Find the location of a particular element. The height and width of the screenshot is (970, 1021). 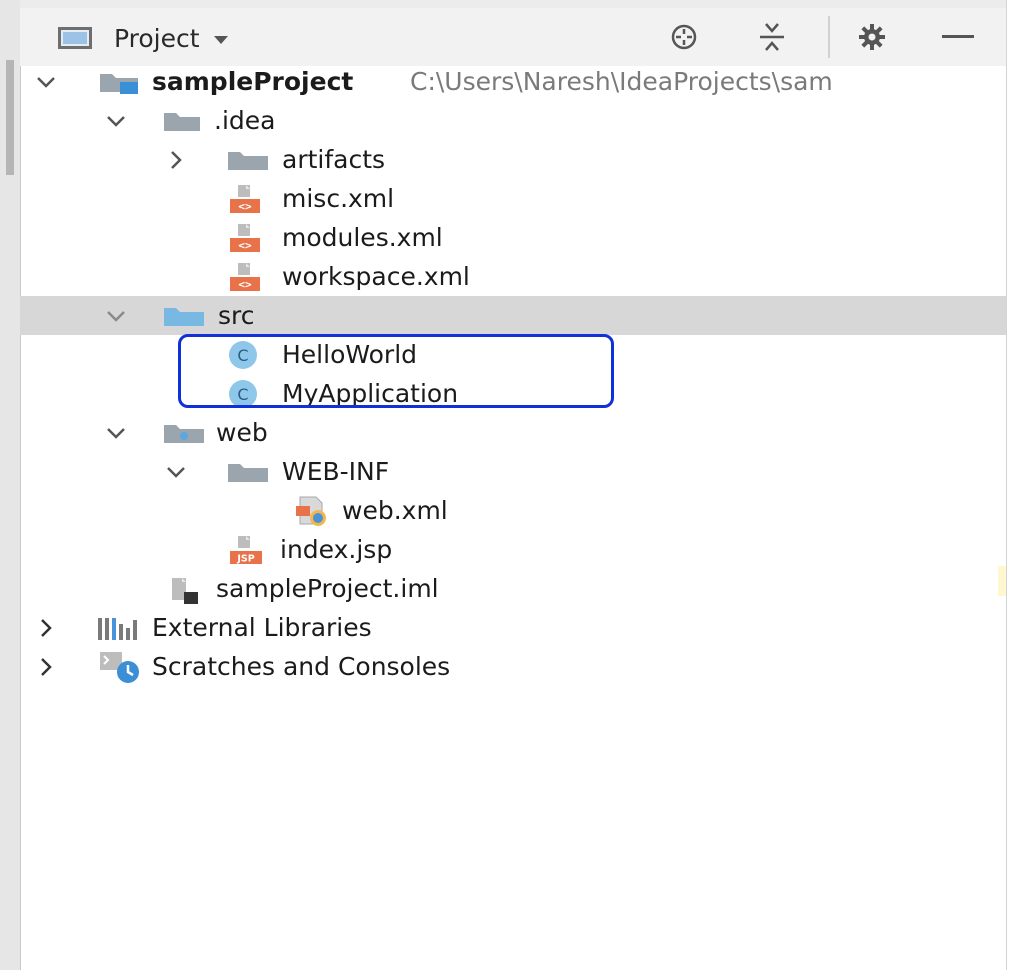

root-label: sampleProject is located at coordinates (253, 81).